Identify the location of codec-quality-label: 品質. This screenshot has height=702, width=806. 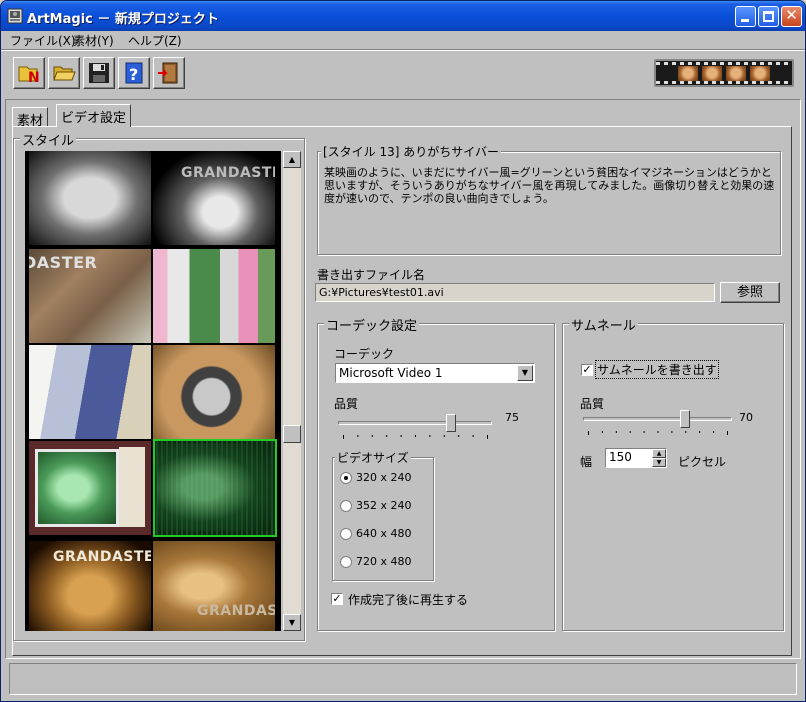
(346, 404).